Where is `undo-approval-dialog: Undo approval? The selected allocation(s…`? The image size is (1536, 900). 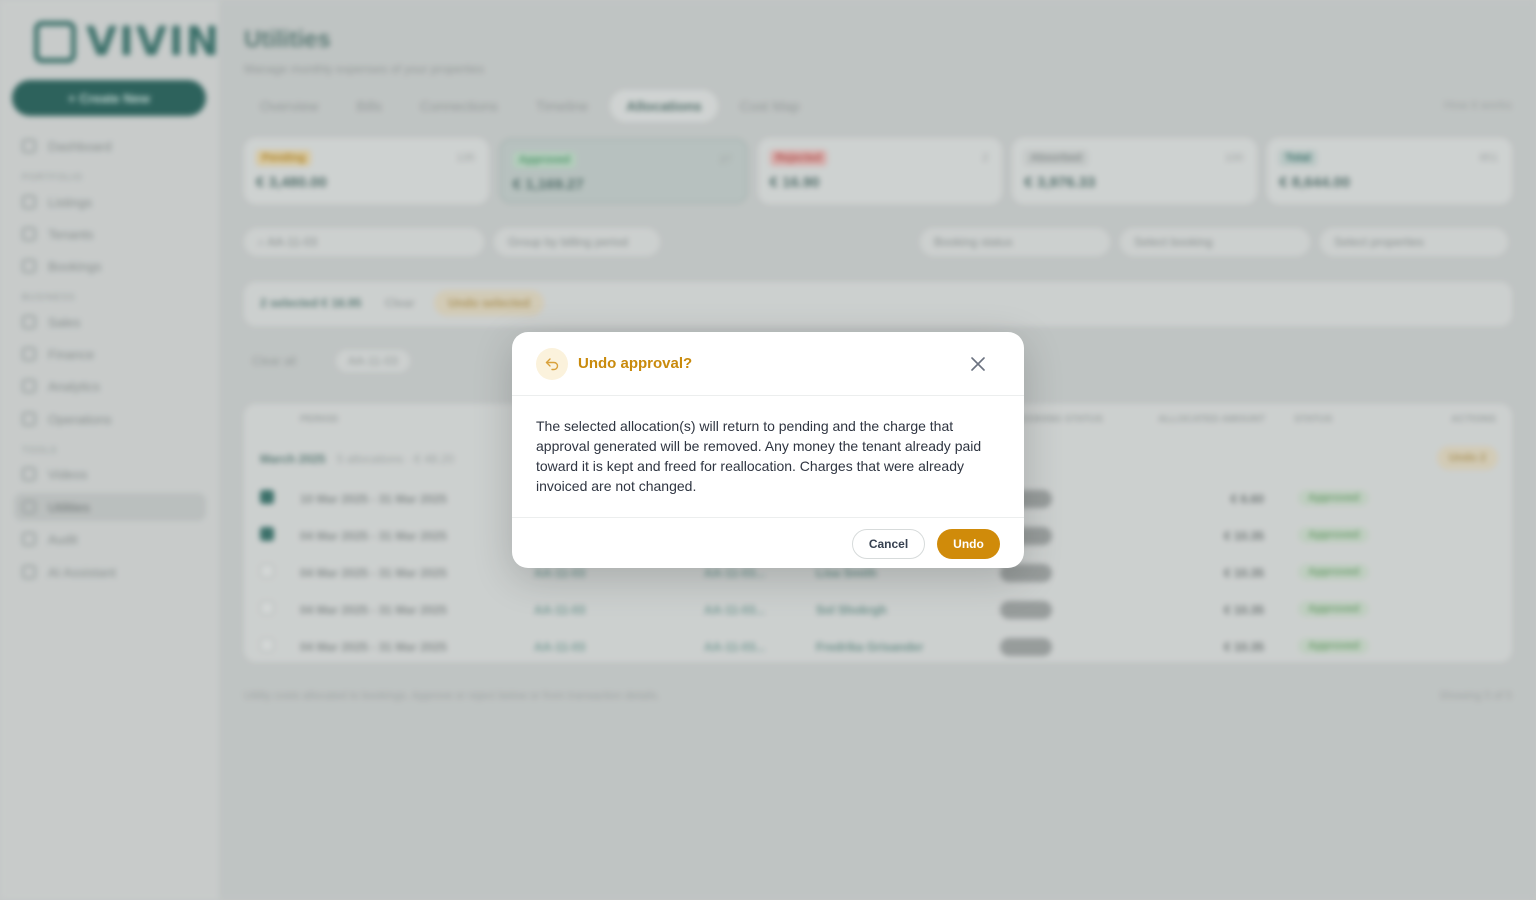 undo-approval-dialog: Undo approval? The selected allocation(s… is located at coordinates (768, 450).